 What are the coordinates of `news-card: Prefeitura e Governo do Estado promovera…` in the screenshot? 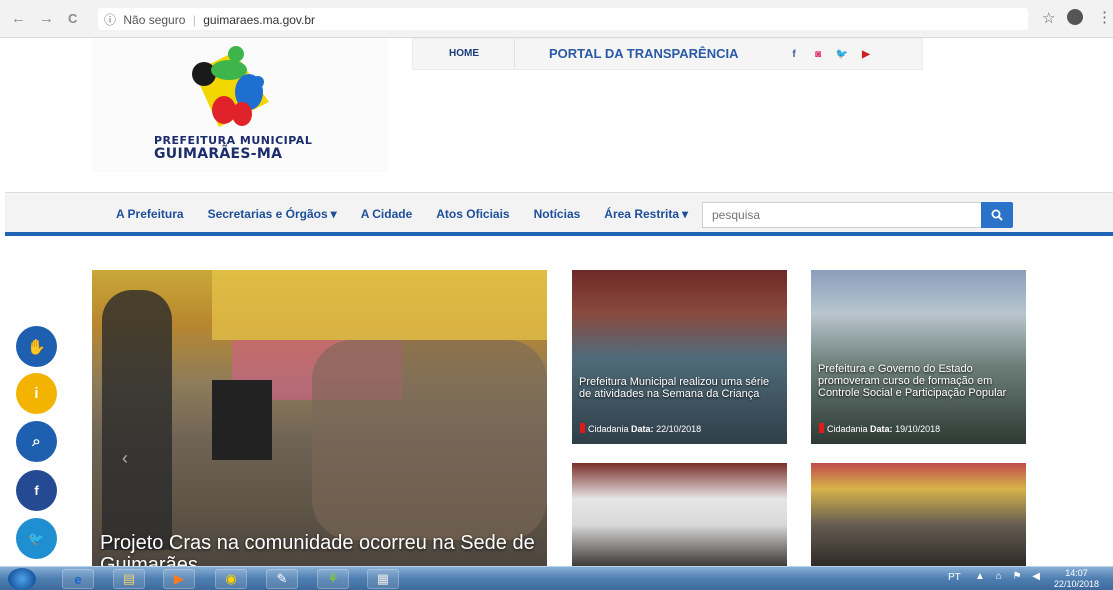 It's located at (918, 357).